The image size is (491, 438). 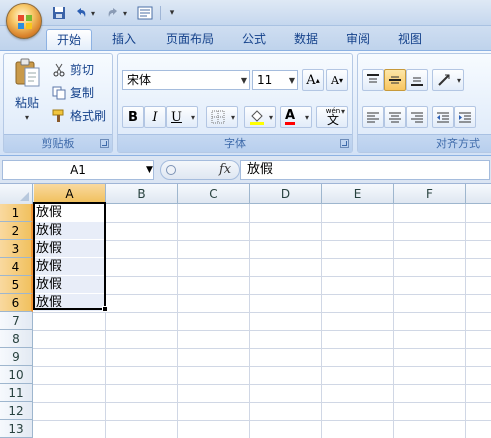 I want to click on cell-a4: 放假, so click(x=69, y=266).